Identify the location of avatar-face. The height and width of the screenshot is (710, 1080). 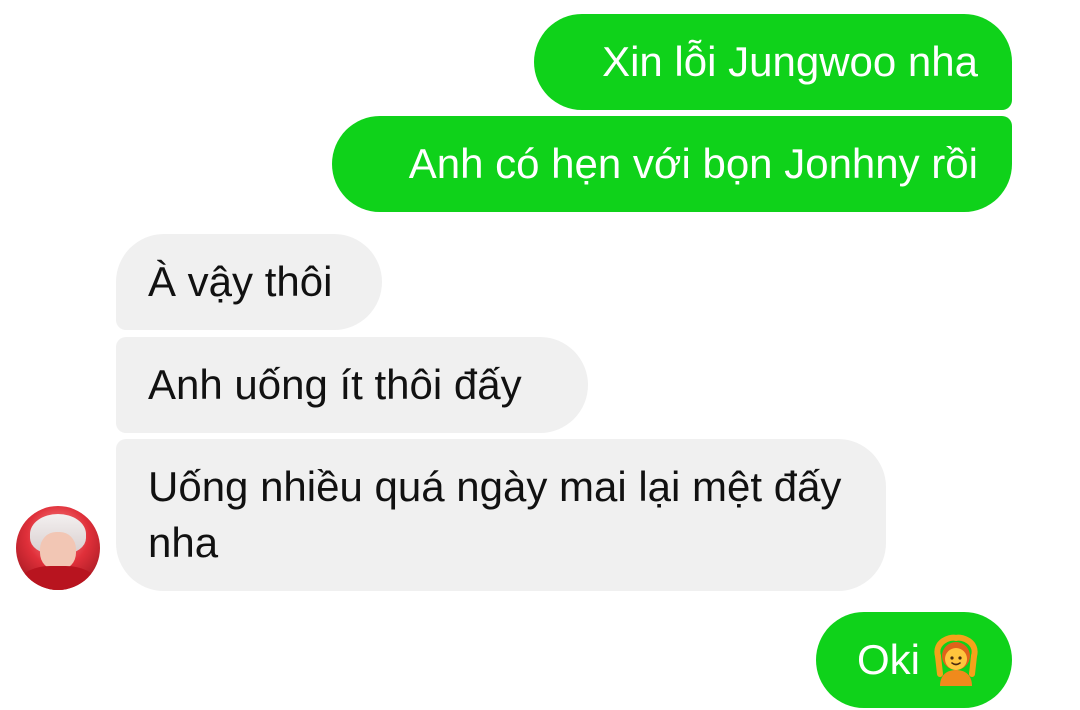
(58, 551).